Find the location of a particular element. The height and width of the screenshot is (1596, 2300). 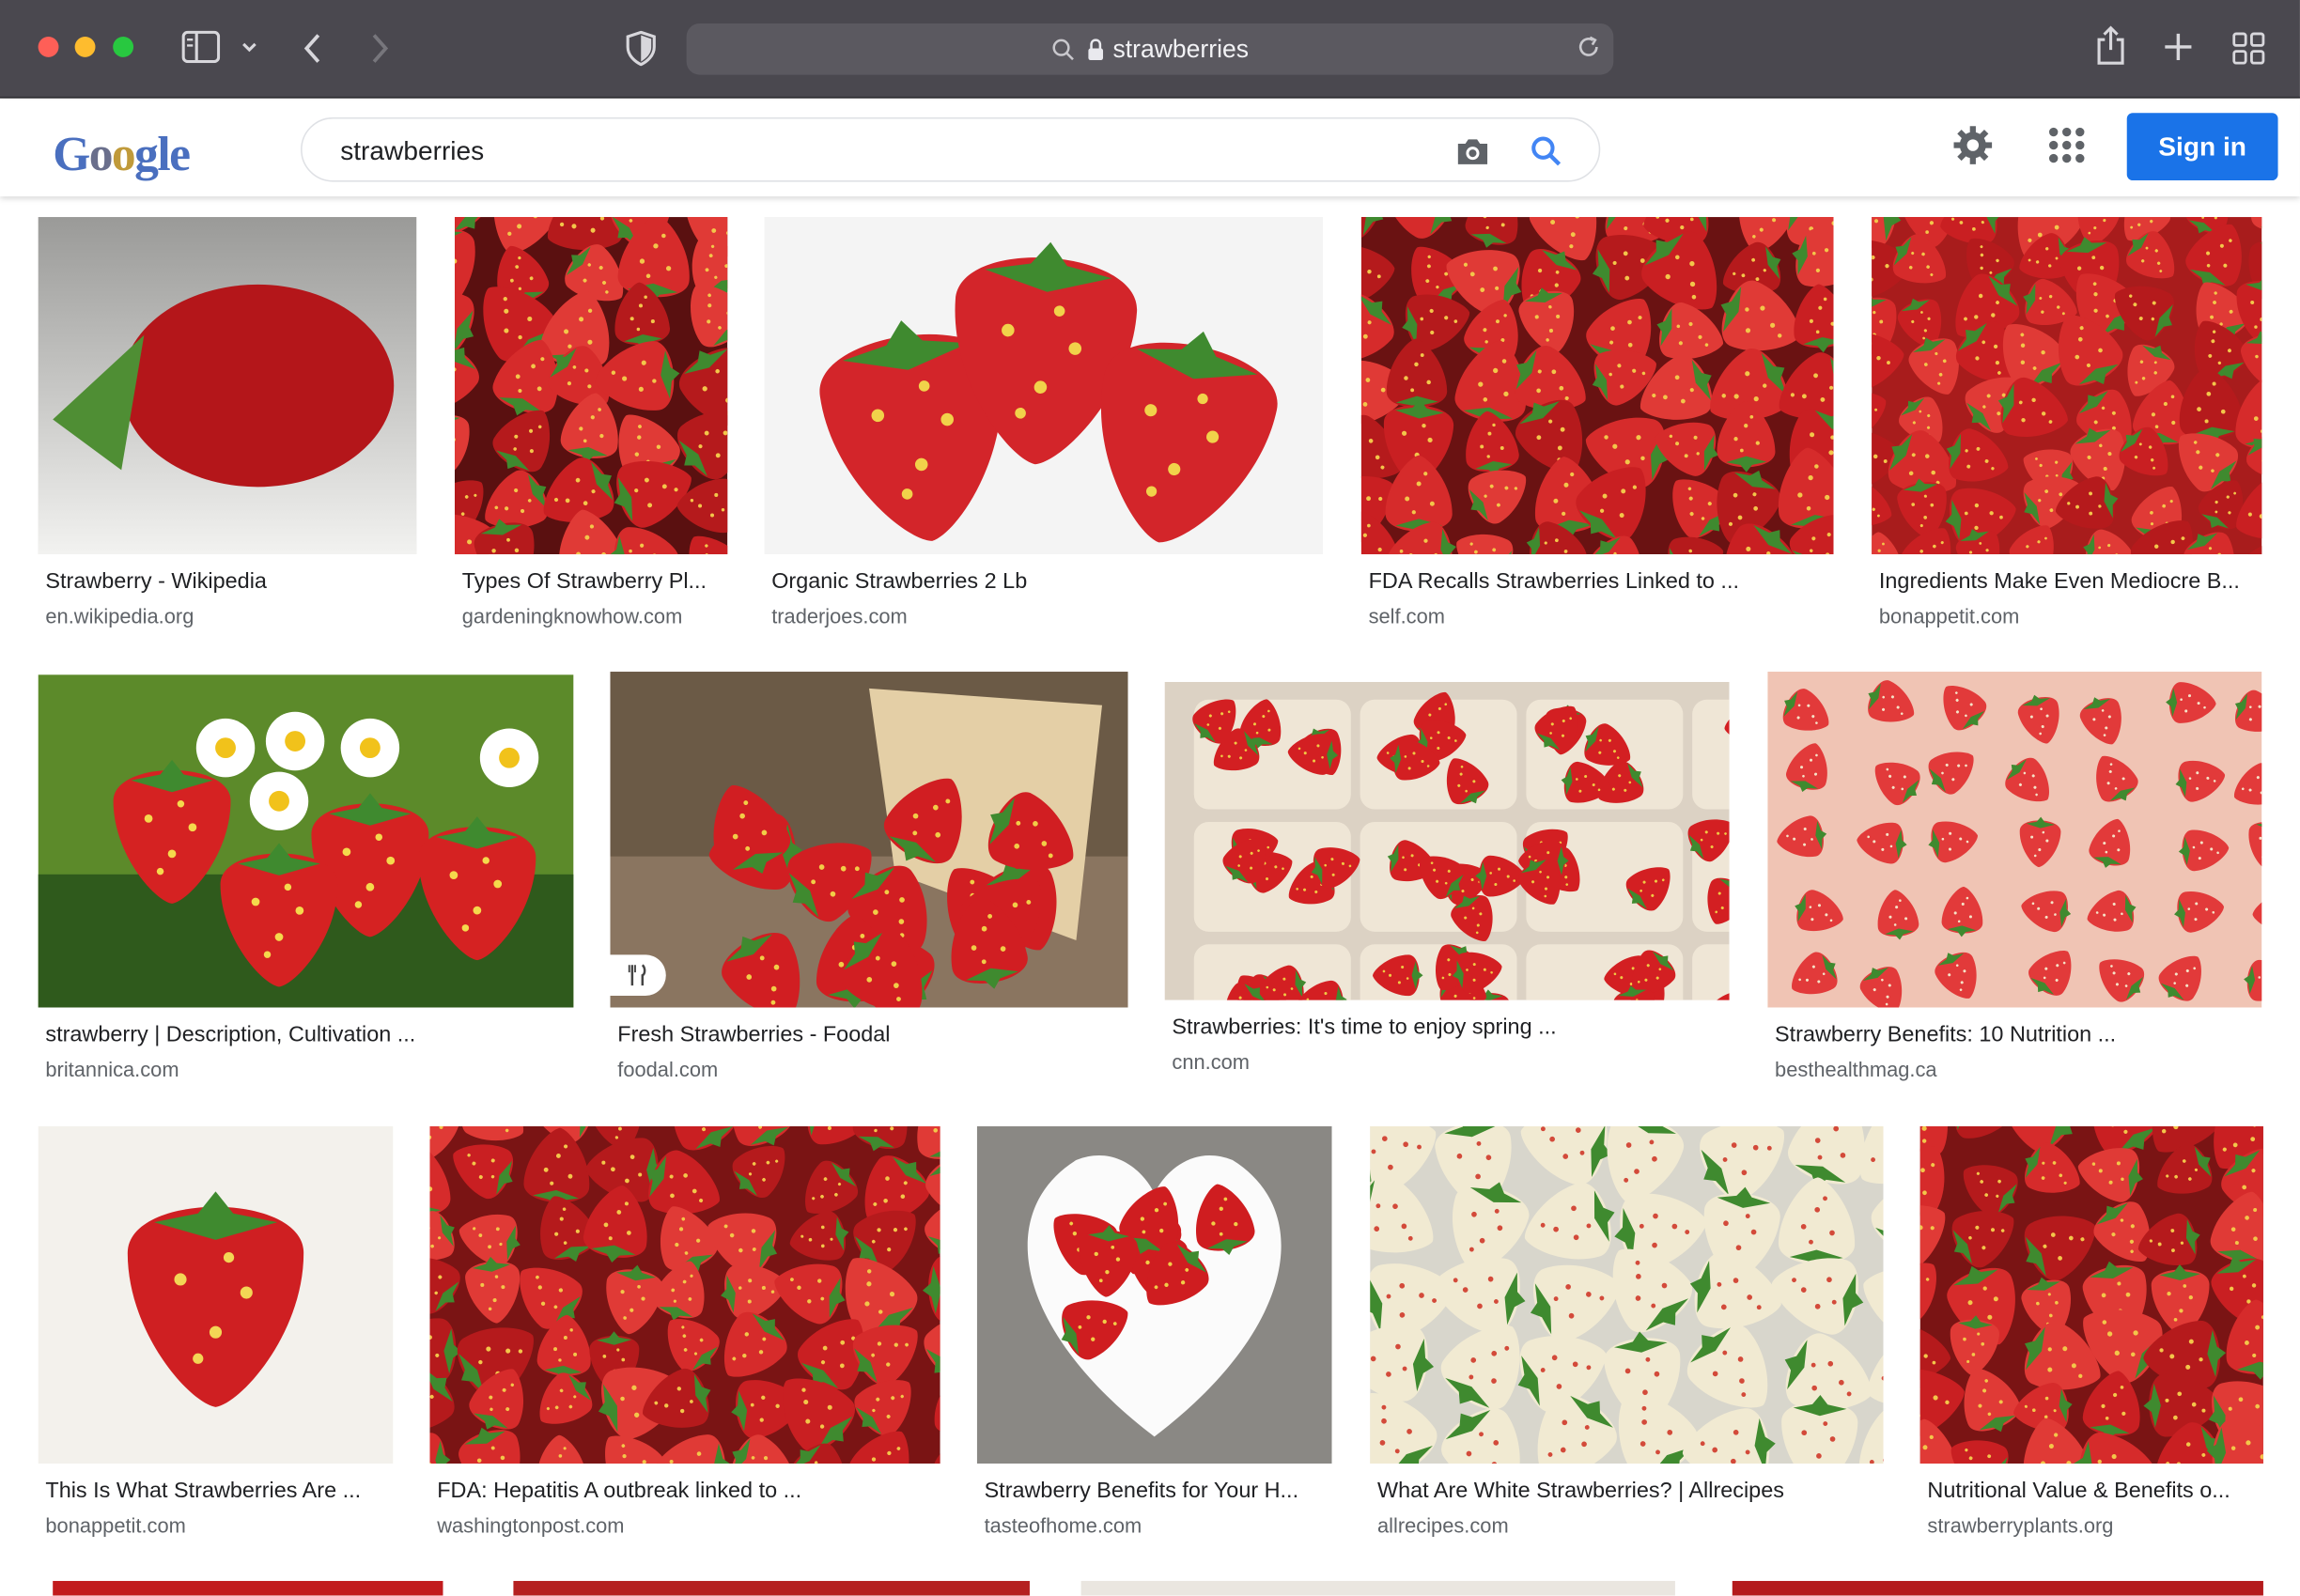

result-site: self.com is located at coordinates (1407, 616).